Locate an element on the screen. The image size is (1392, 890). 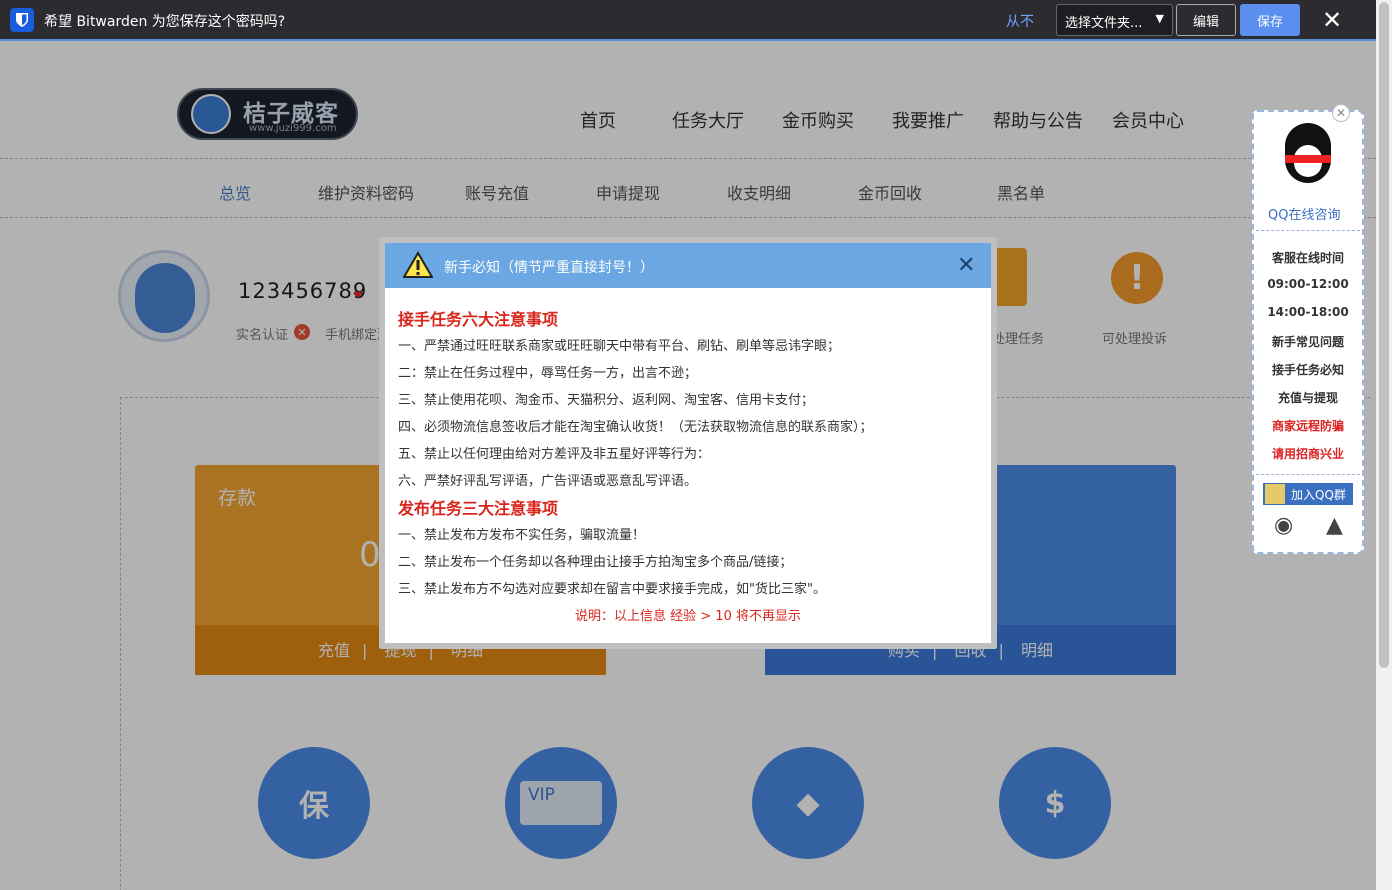
rule-item: 六、严禁好评乱写评语，广告评语或恶意乱写评语。 is located at coordinates (548, 481).